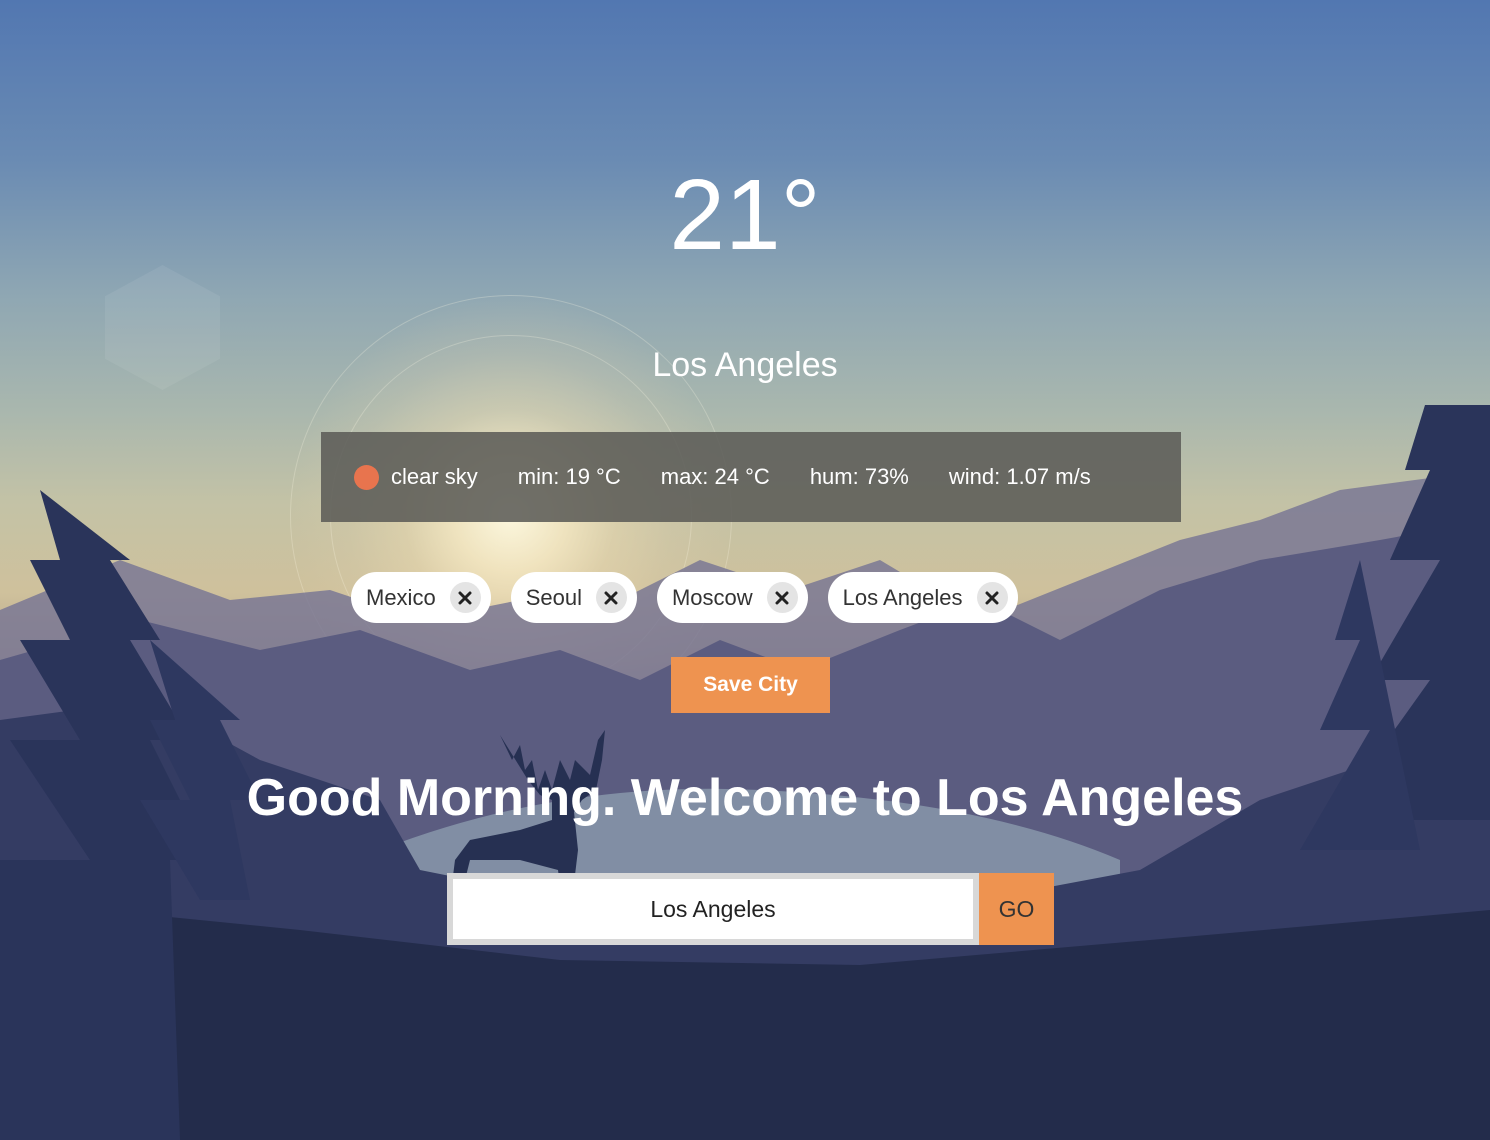 This screenshot has width=1490, height=1140. What do you see at coordinates (745, 215) in the screenshot?
I see `temperature-display: 21°` at bounding box center [745, 215].